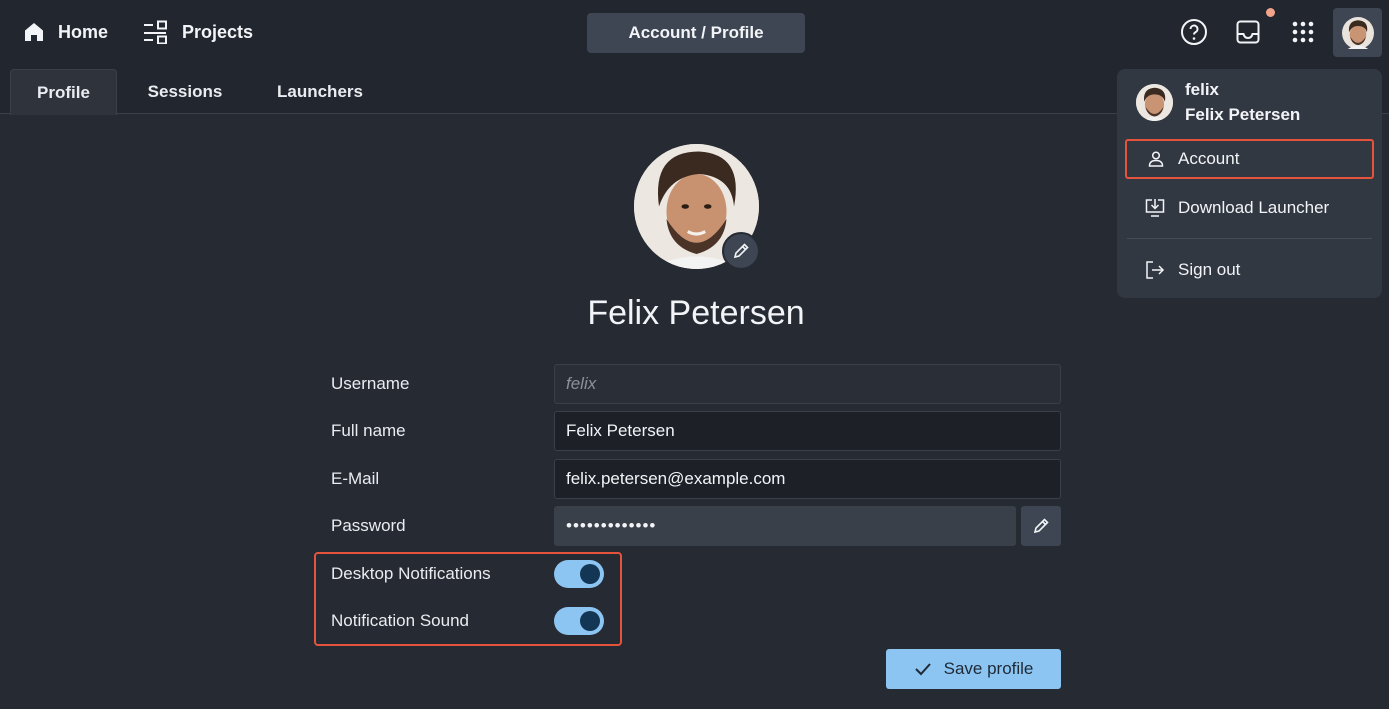 Image resolution: width=1389 pixels, height=709 pixels. Describe the element at coordinates (1209, 158) in the screenshot. I see `menu-item-label: Account` at that location.